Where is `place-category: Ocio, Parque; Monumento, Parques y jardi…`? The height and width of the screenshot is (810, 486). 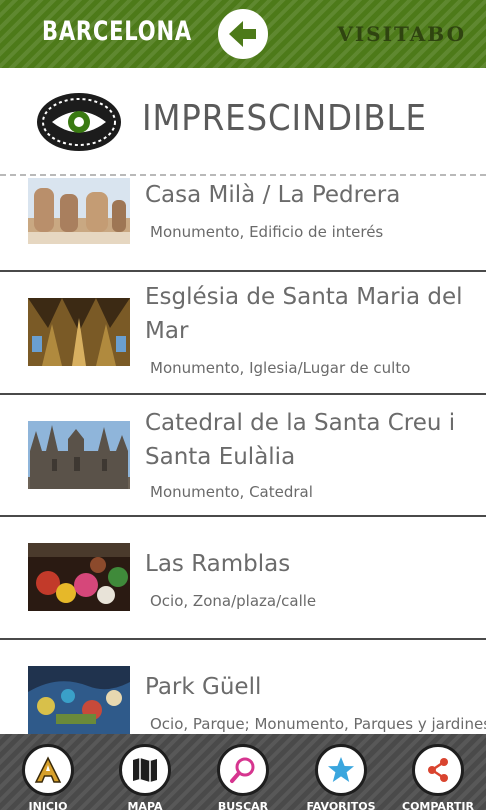
place-category: Ocio, Parque; Monumento, Parques y jardi… is located at coordinates (318, 724).